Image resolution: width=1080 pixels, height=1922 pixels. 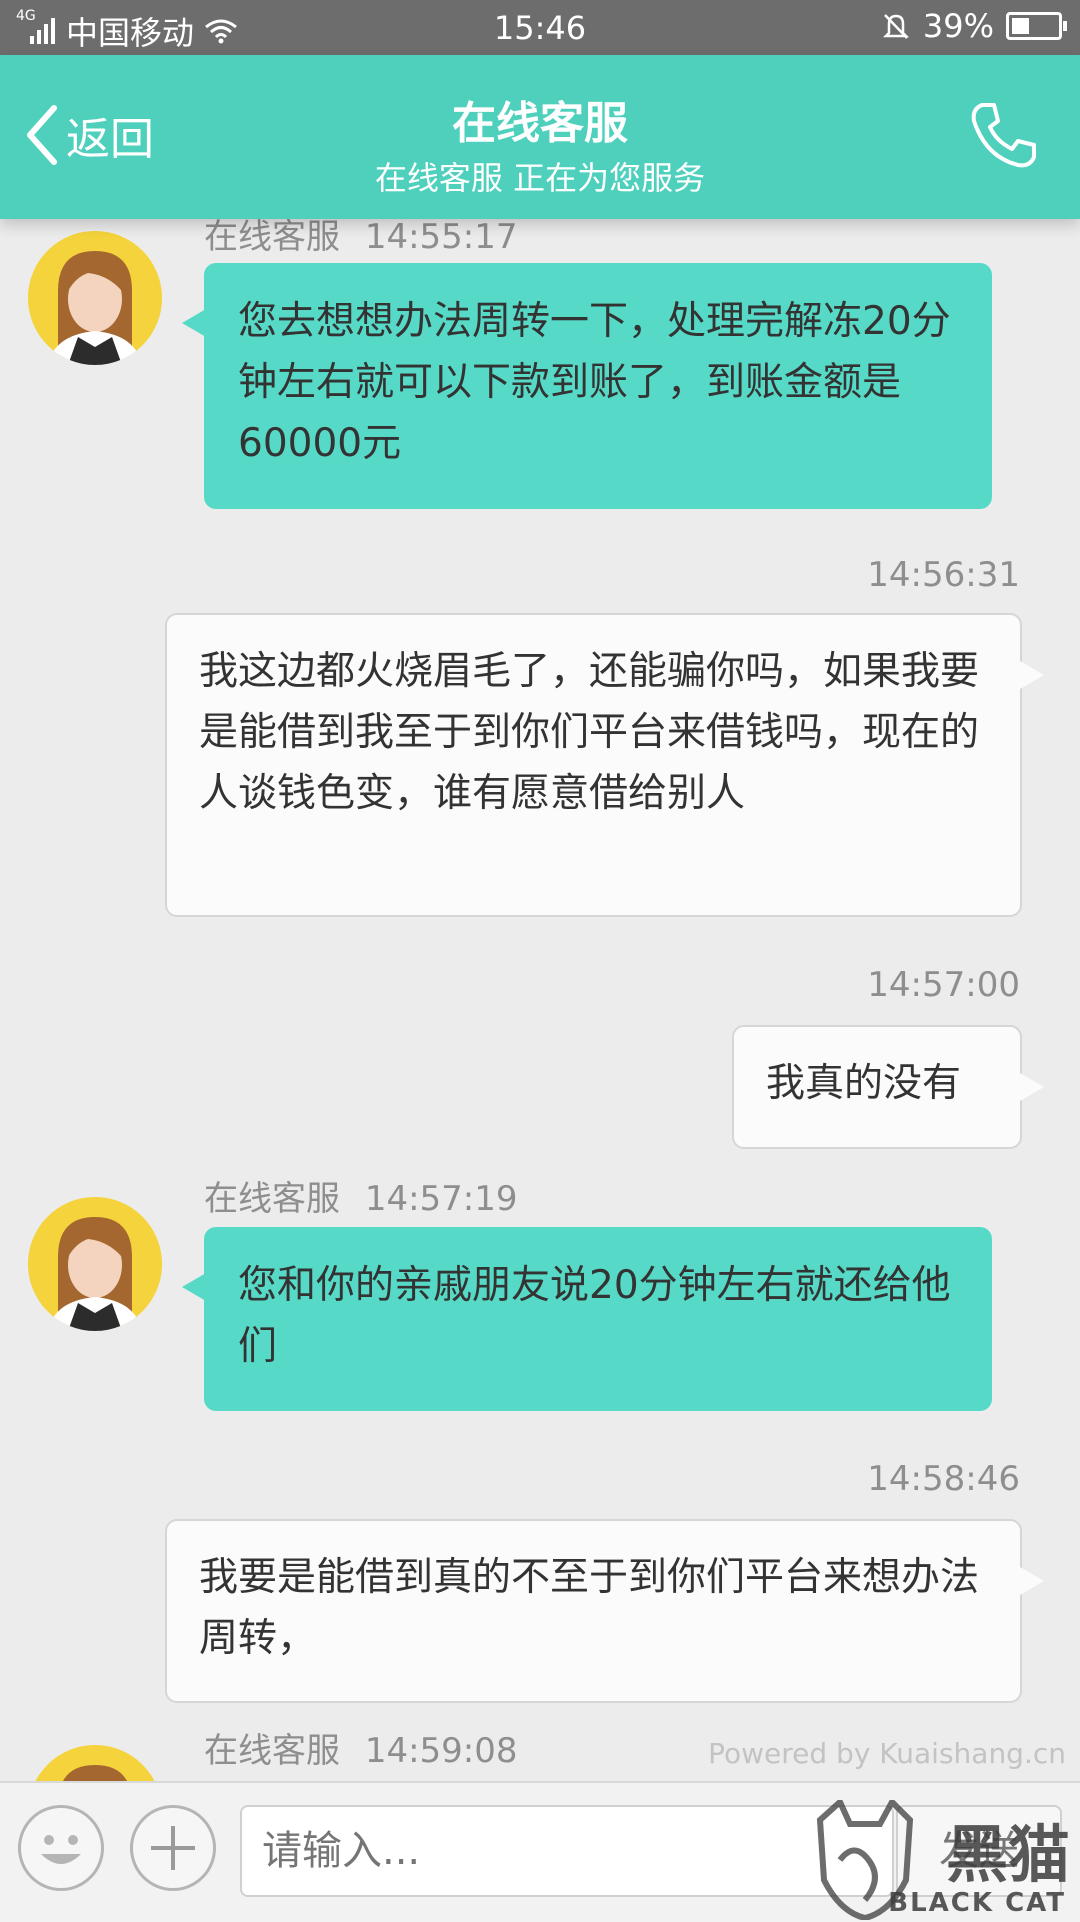 What do you see at coordinates (594, 1316) in the screenshot?
I see `message-text: 您和你的亲戚朋友说20分钟左右就还给他们` at bounding box center [594, 1316].